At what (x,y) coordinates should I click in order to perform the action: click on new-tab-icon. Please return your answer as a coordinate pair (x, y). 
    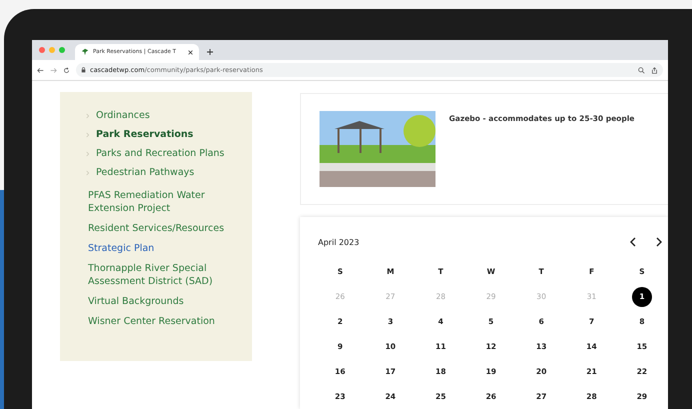
    Looking at the image, I should click on (210, 52).